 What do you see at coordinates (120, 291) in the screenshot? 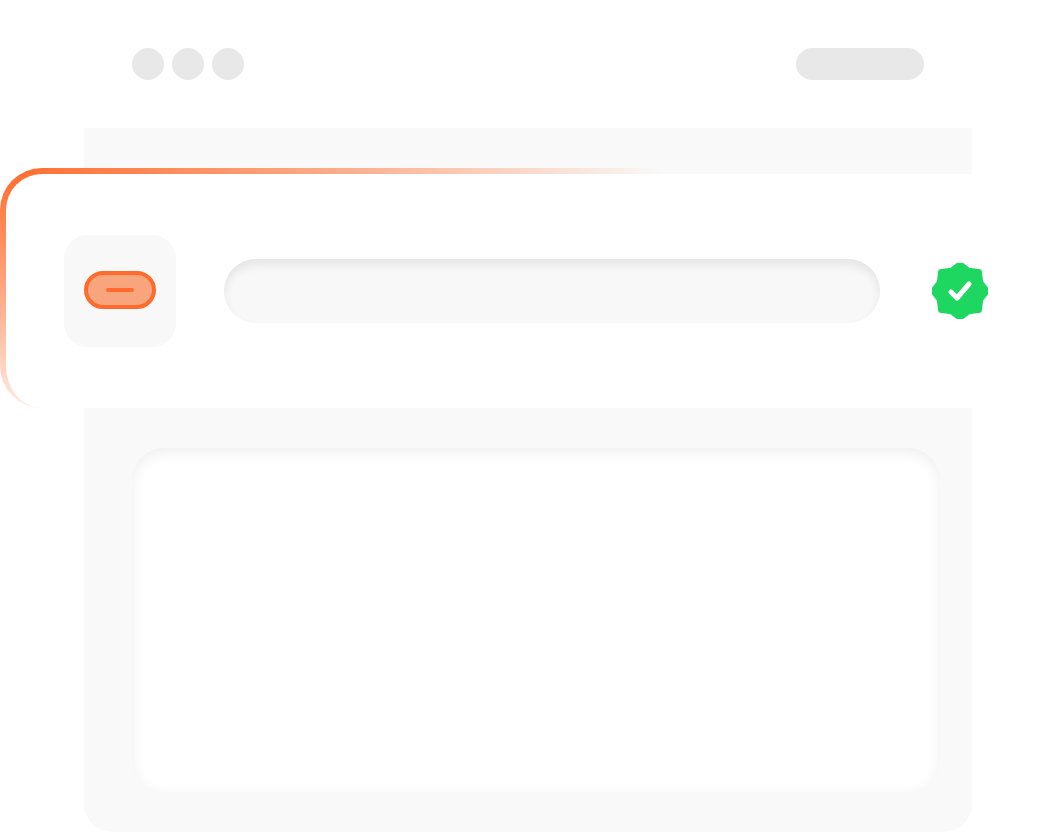
I see `link-icon` at bounding box center [120, 291].